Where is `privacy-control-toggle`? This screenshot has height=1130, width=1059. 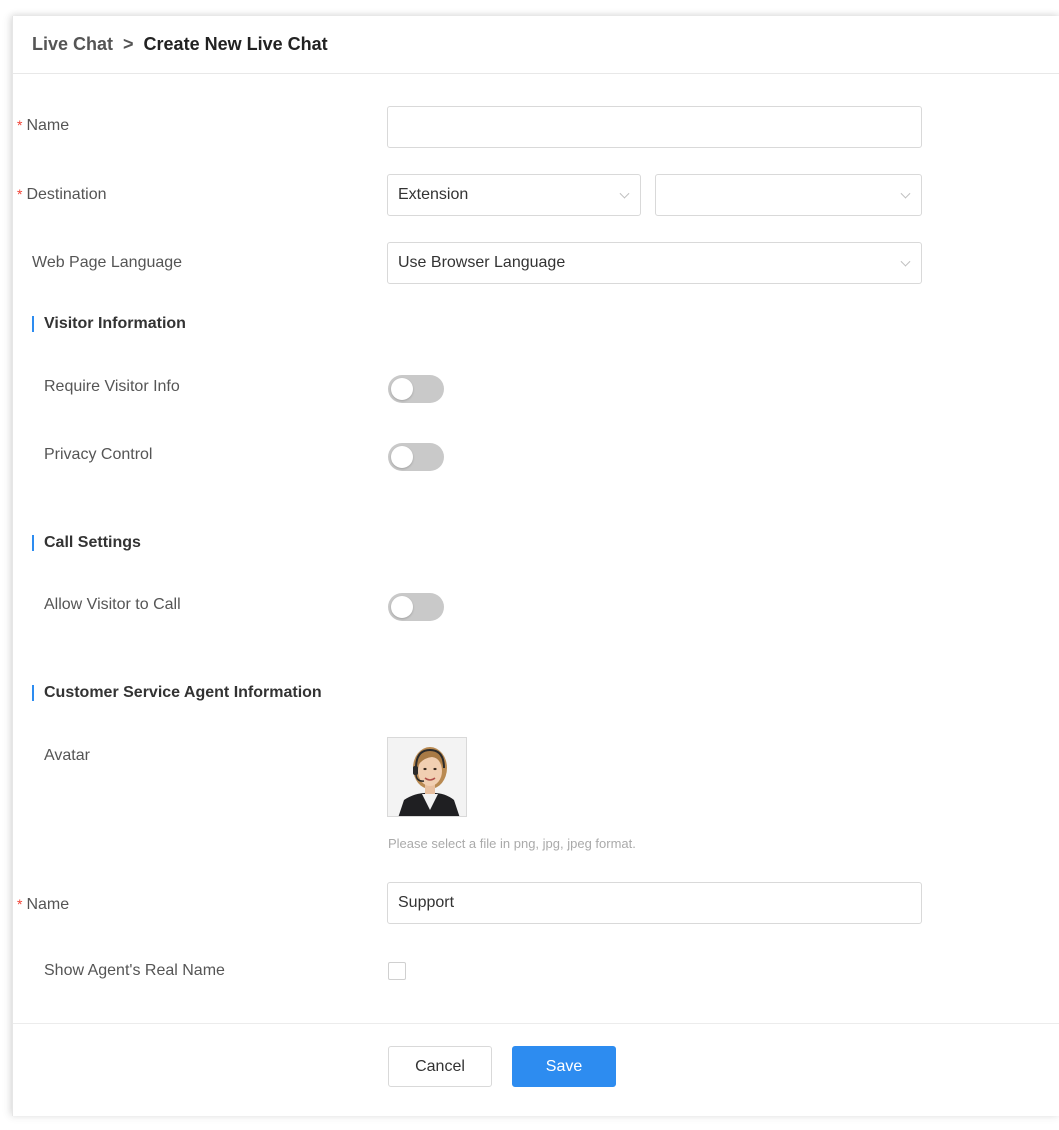
privacy-control-toggle is located at coordinates (416, 457).